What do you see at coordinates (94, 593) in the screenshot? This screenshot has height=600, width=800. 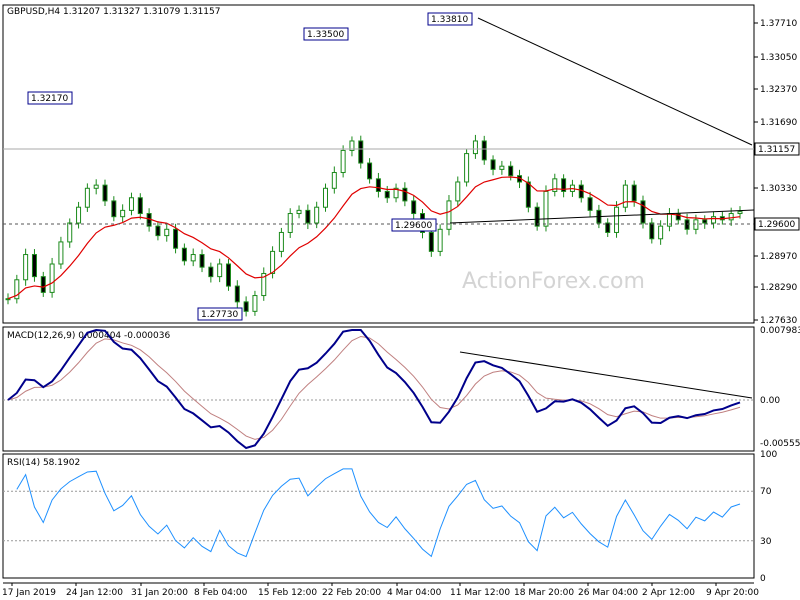 I see `x-tick-label: 24 Jan 12:00` at bounding box center [94, 593].